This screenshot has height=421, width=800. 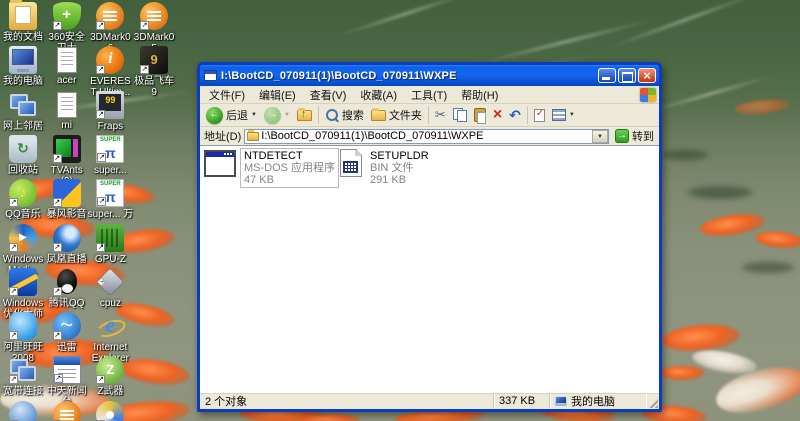 I want to click on resize-grip, so click(x=652, y=401).